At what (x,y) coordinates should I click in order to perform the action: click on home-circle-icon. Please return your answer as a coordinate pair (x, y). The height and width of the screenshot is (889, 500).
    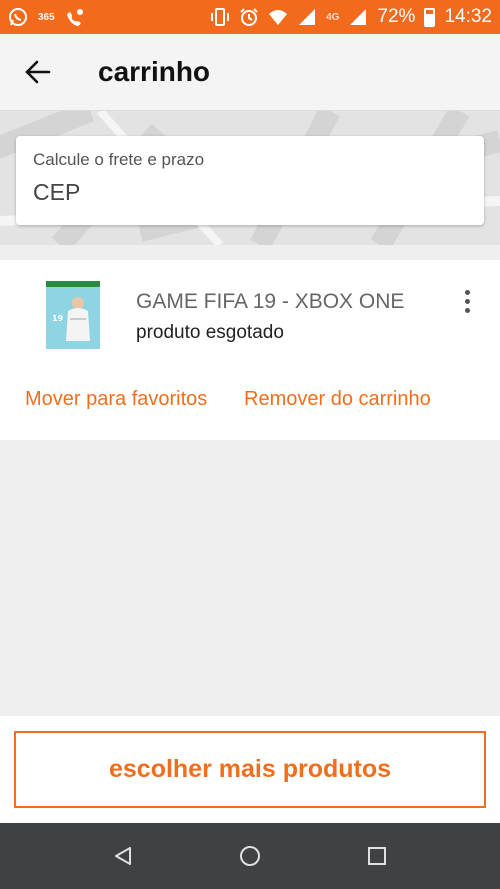
    Looking at the image, I should click on (249, 856).